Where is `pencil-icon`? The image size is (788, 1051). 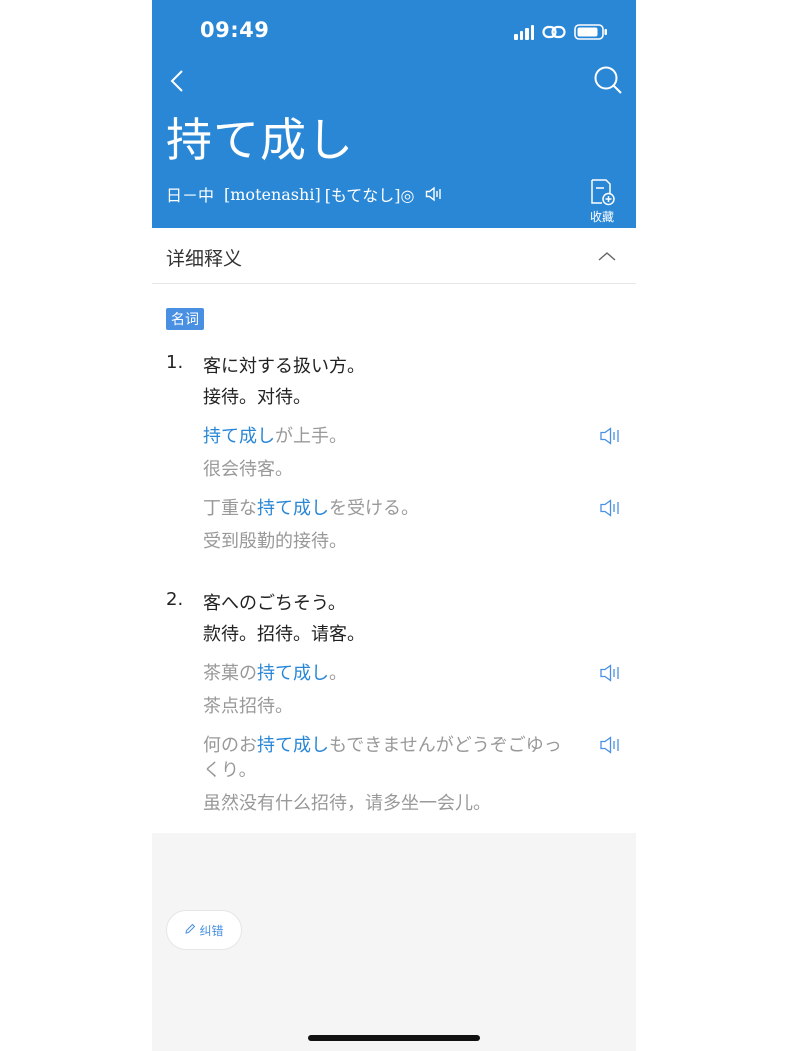
pencil-icon is located at coordinates (190, 930).